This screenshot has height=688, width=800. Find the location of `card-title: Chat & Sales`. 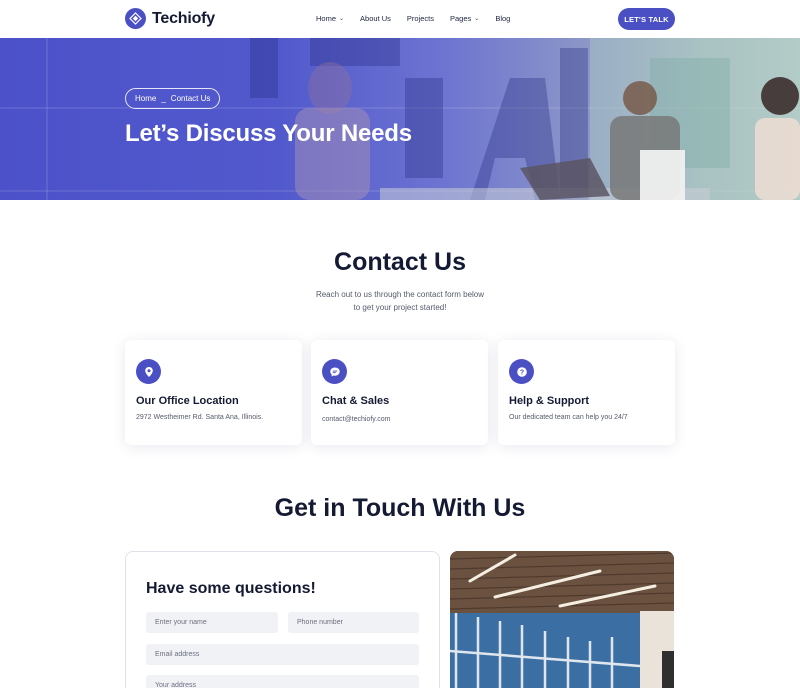

card-title: Chat & Sales is located at coordinates (356, 401).